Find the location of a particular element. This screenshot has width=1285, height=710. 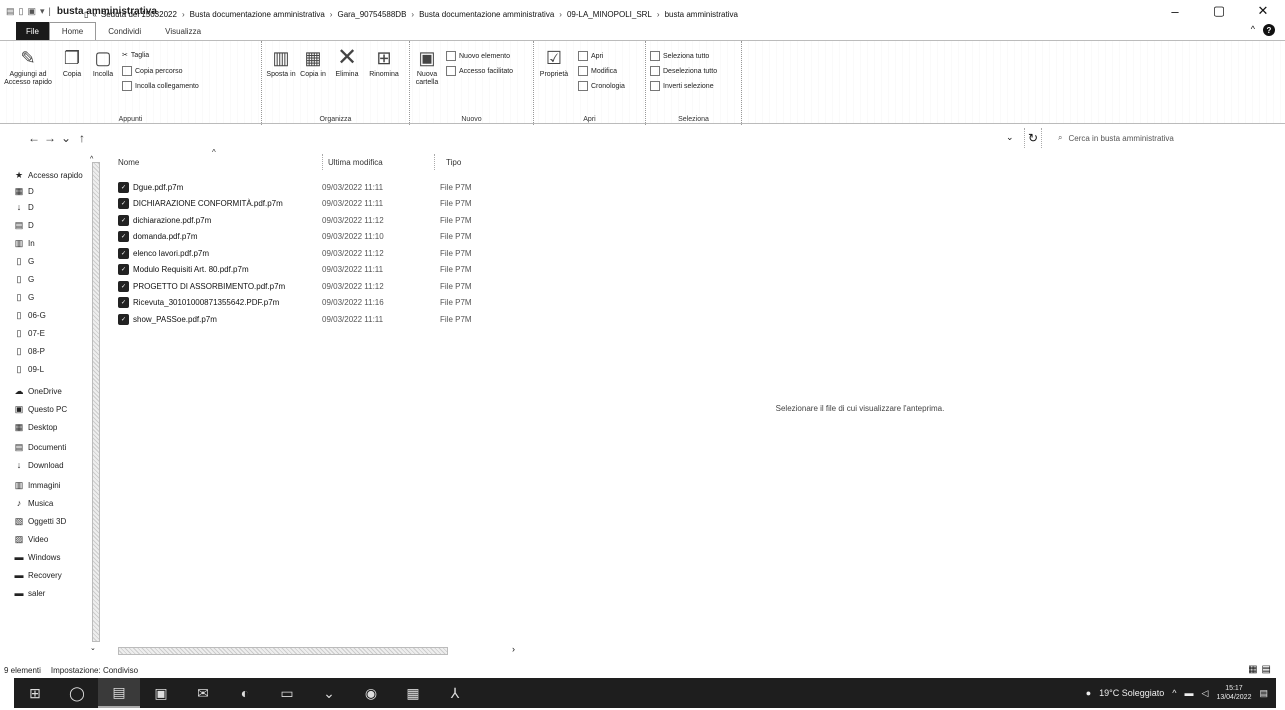

properties-button: ☑ Proprietà is located at coordinates (554, 63).